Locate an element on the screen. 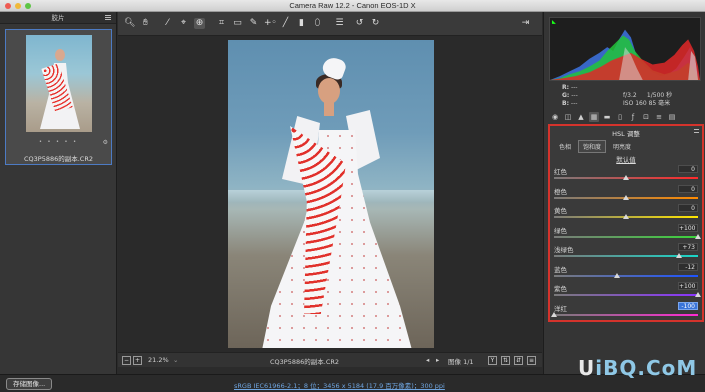 The image size is (705, 392). filmstrip-header: 胶片 is located at coordinates (58, 18).